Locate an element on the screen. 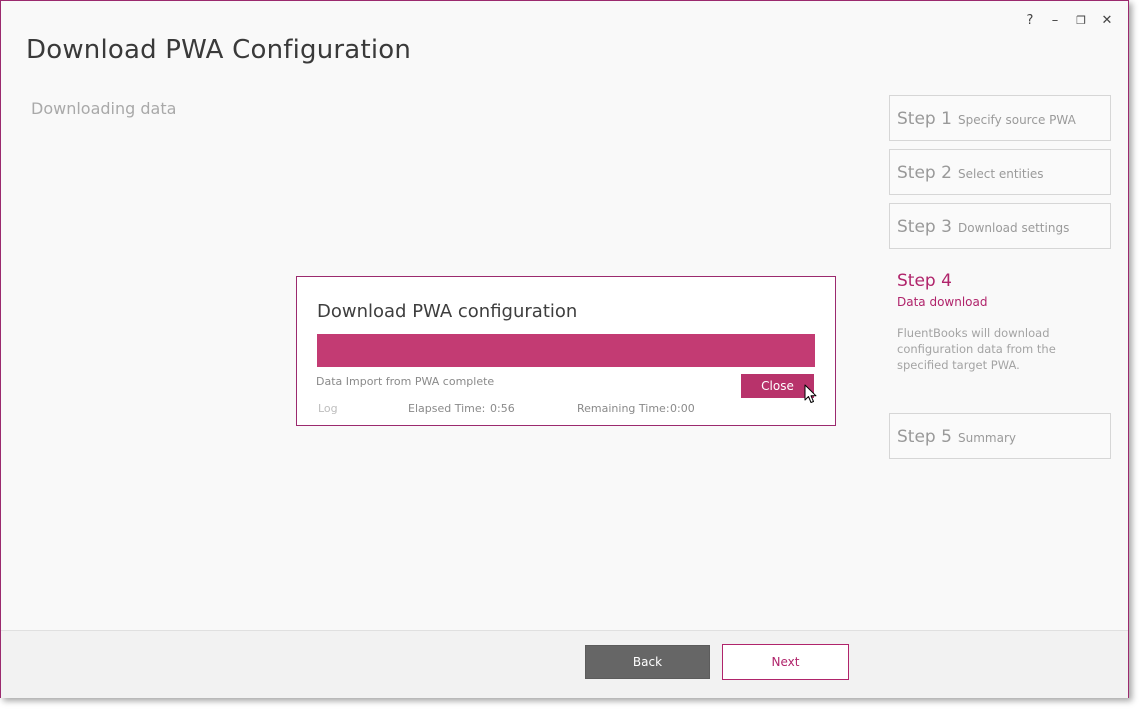  help-icon: ? is located at coordinates (1030, 21).